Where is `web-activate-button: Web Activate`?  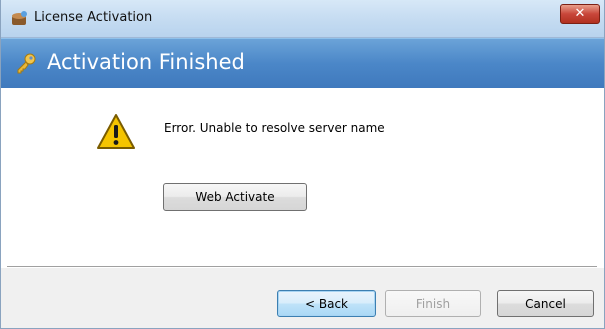 web-activate-button: Web Activate is located at coordinates (235, 197).